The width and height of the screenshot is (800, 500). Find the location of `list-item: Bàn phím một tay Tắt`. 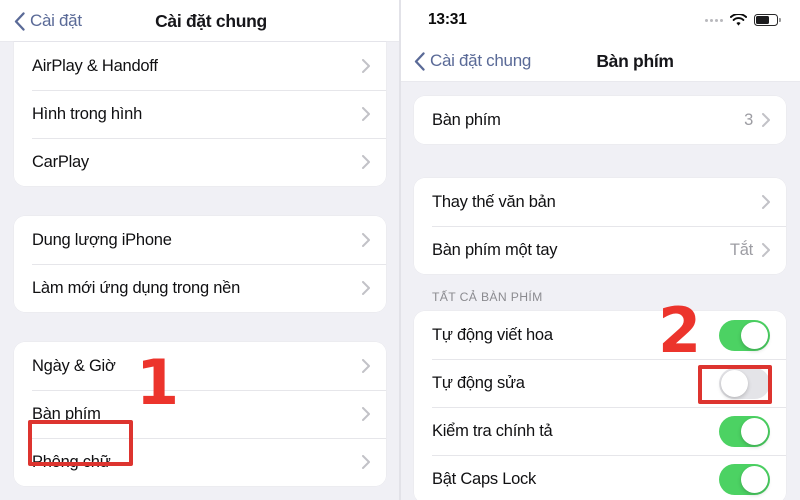

list-item: Bàn phím một tay Tắt is located at coordinates (600, 250).